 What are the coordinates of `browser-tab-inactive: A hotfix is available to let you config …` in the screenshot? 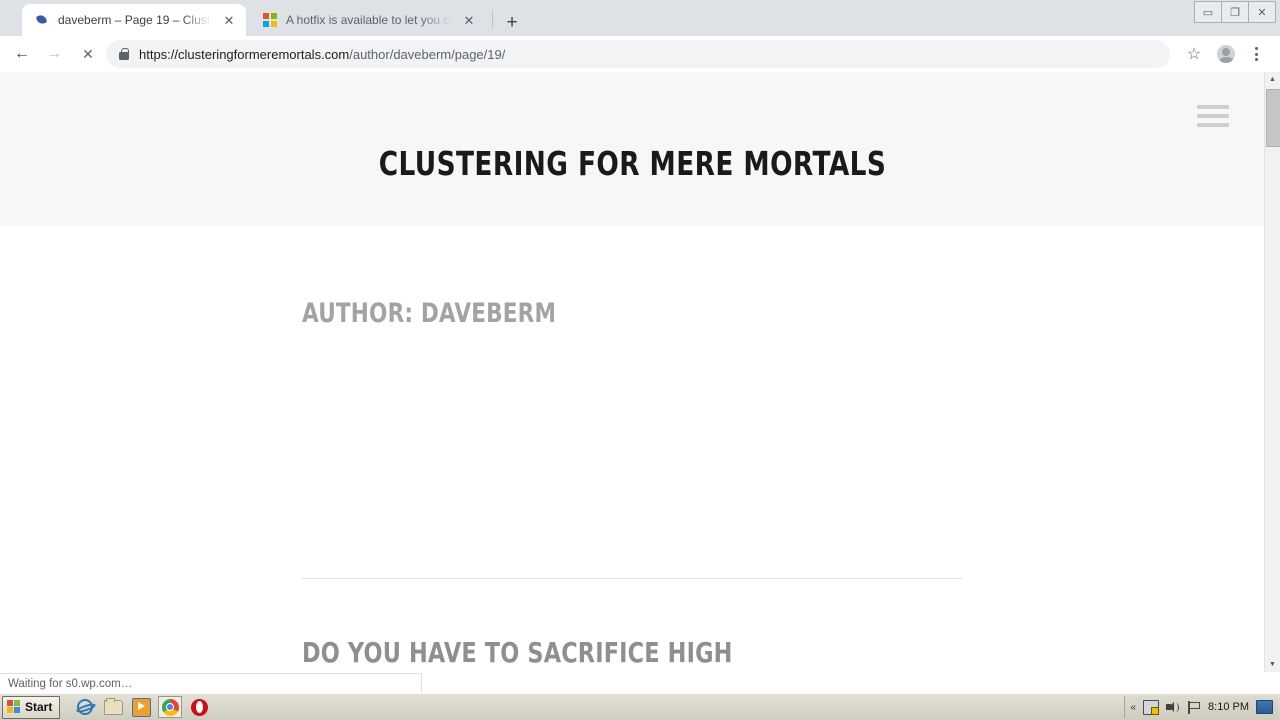 It's located at (368, 20).